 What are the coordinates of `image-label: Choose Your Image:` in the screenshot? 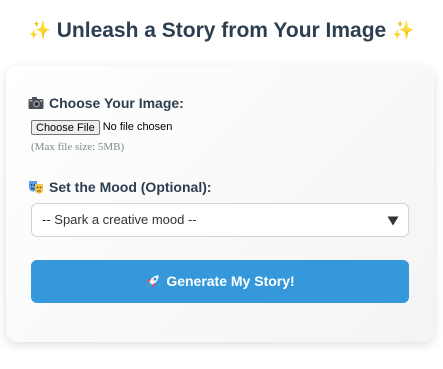 It's located at (106, 103).